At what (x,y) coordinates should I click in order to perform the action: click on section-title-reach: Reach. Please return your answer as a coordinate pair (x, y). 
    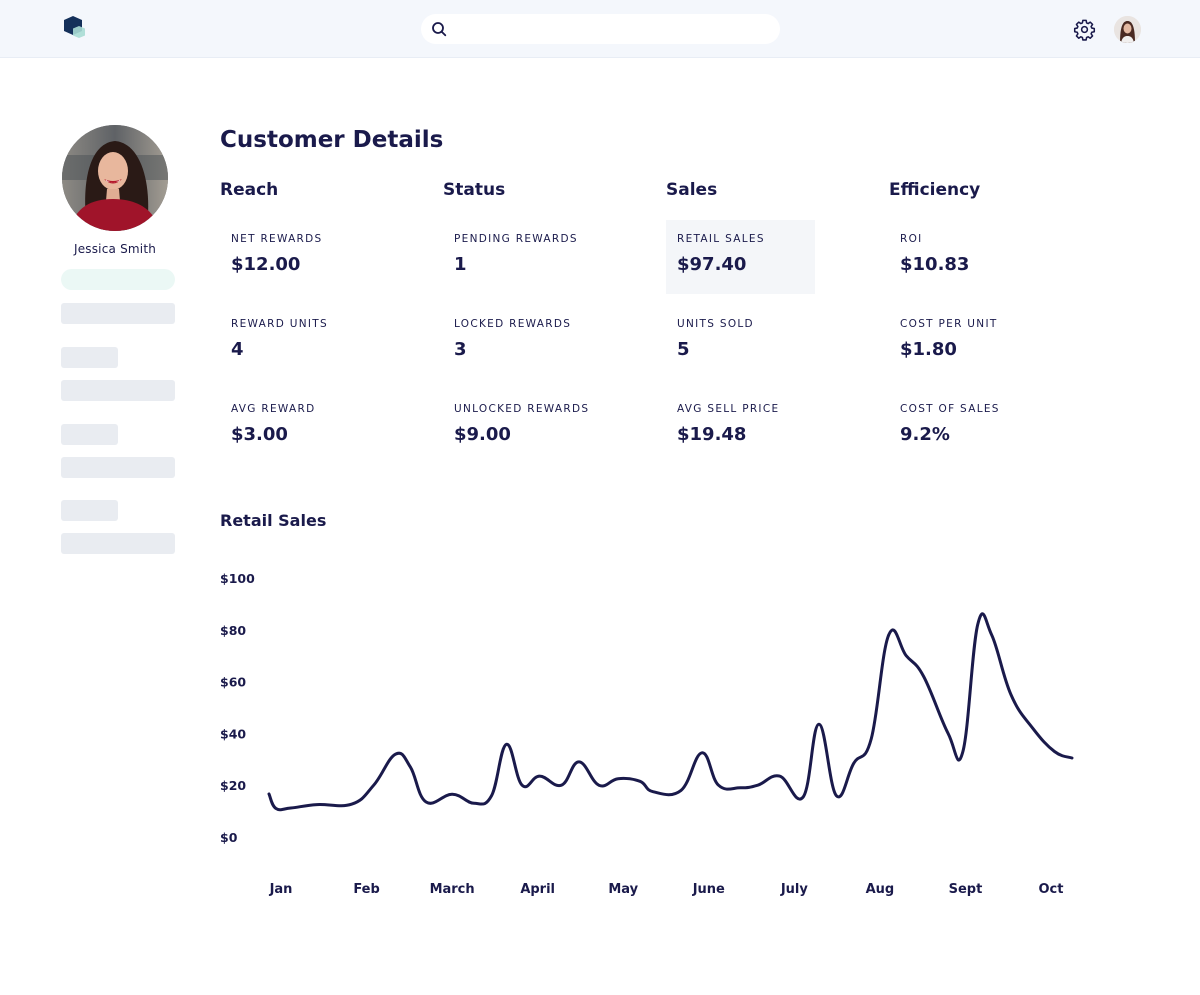
    Looking at the image, I should click on (249, 190).